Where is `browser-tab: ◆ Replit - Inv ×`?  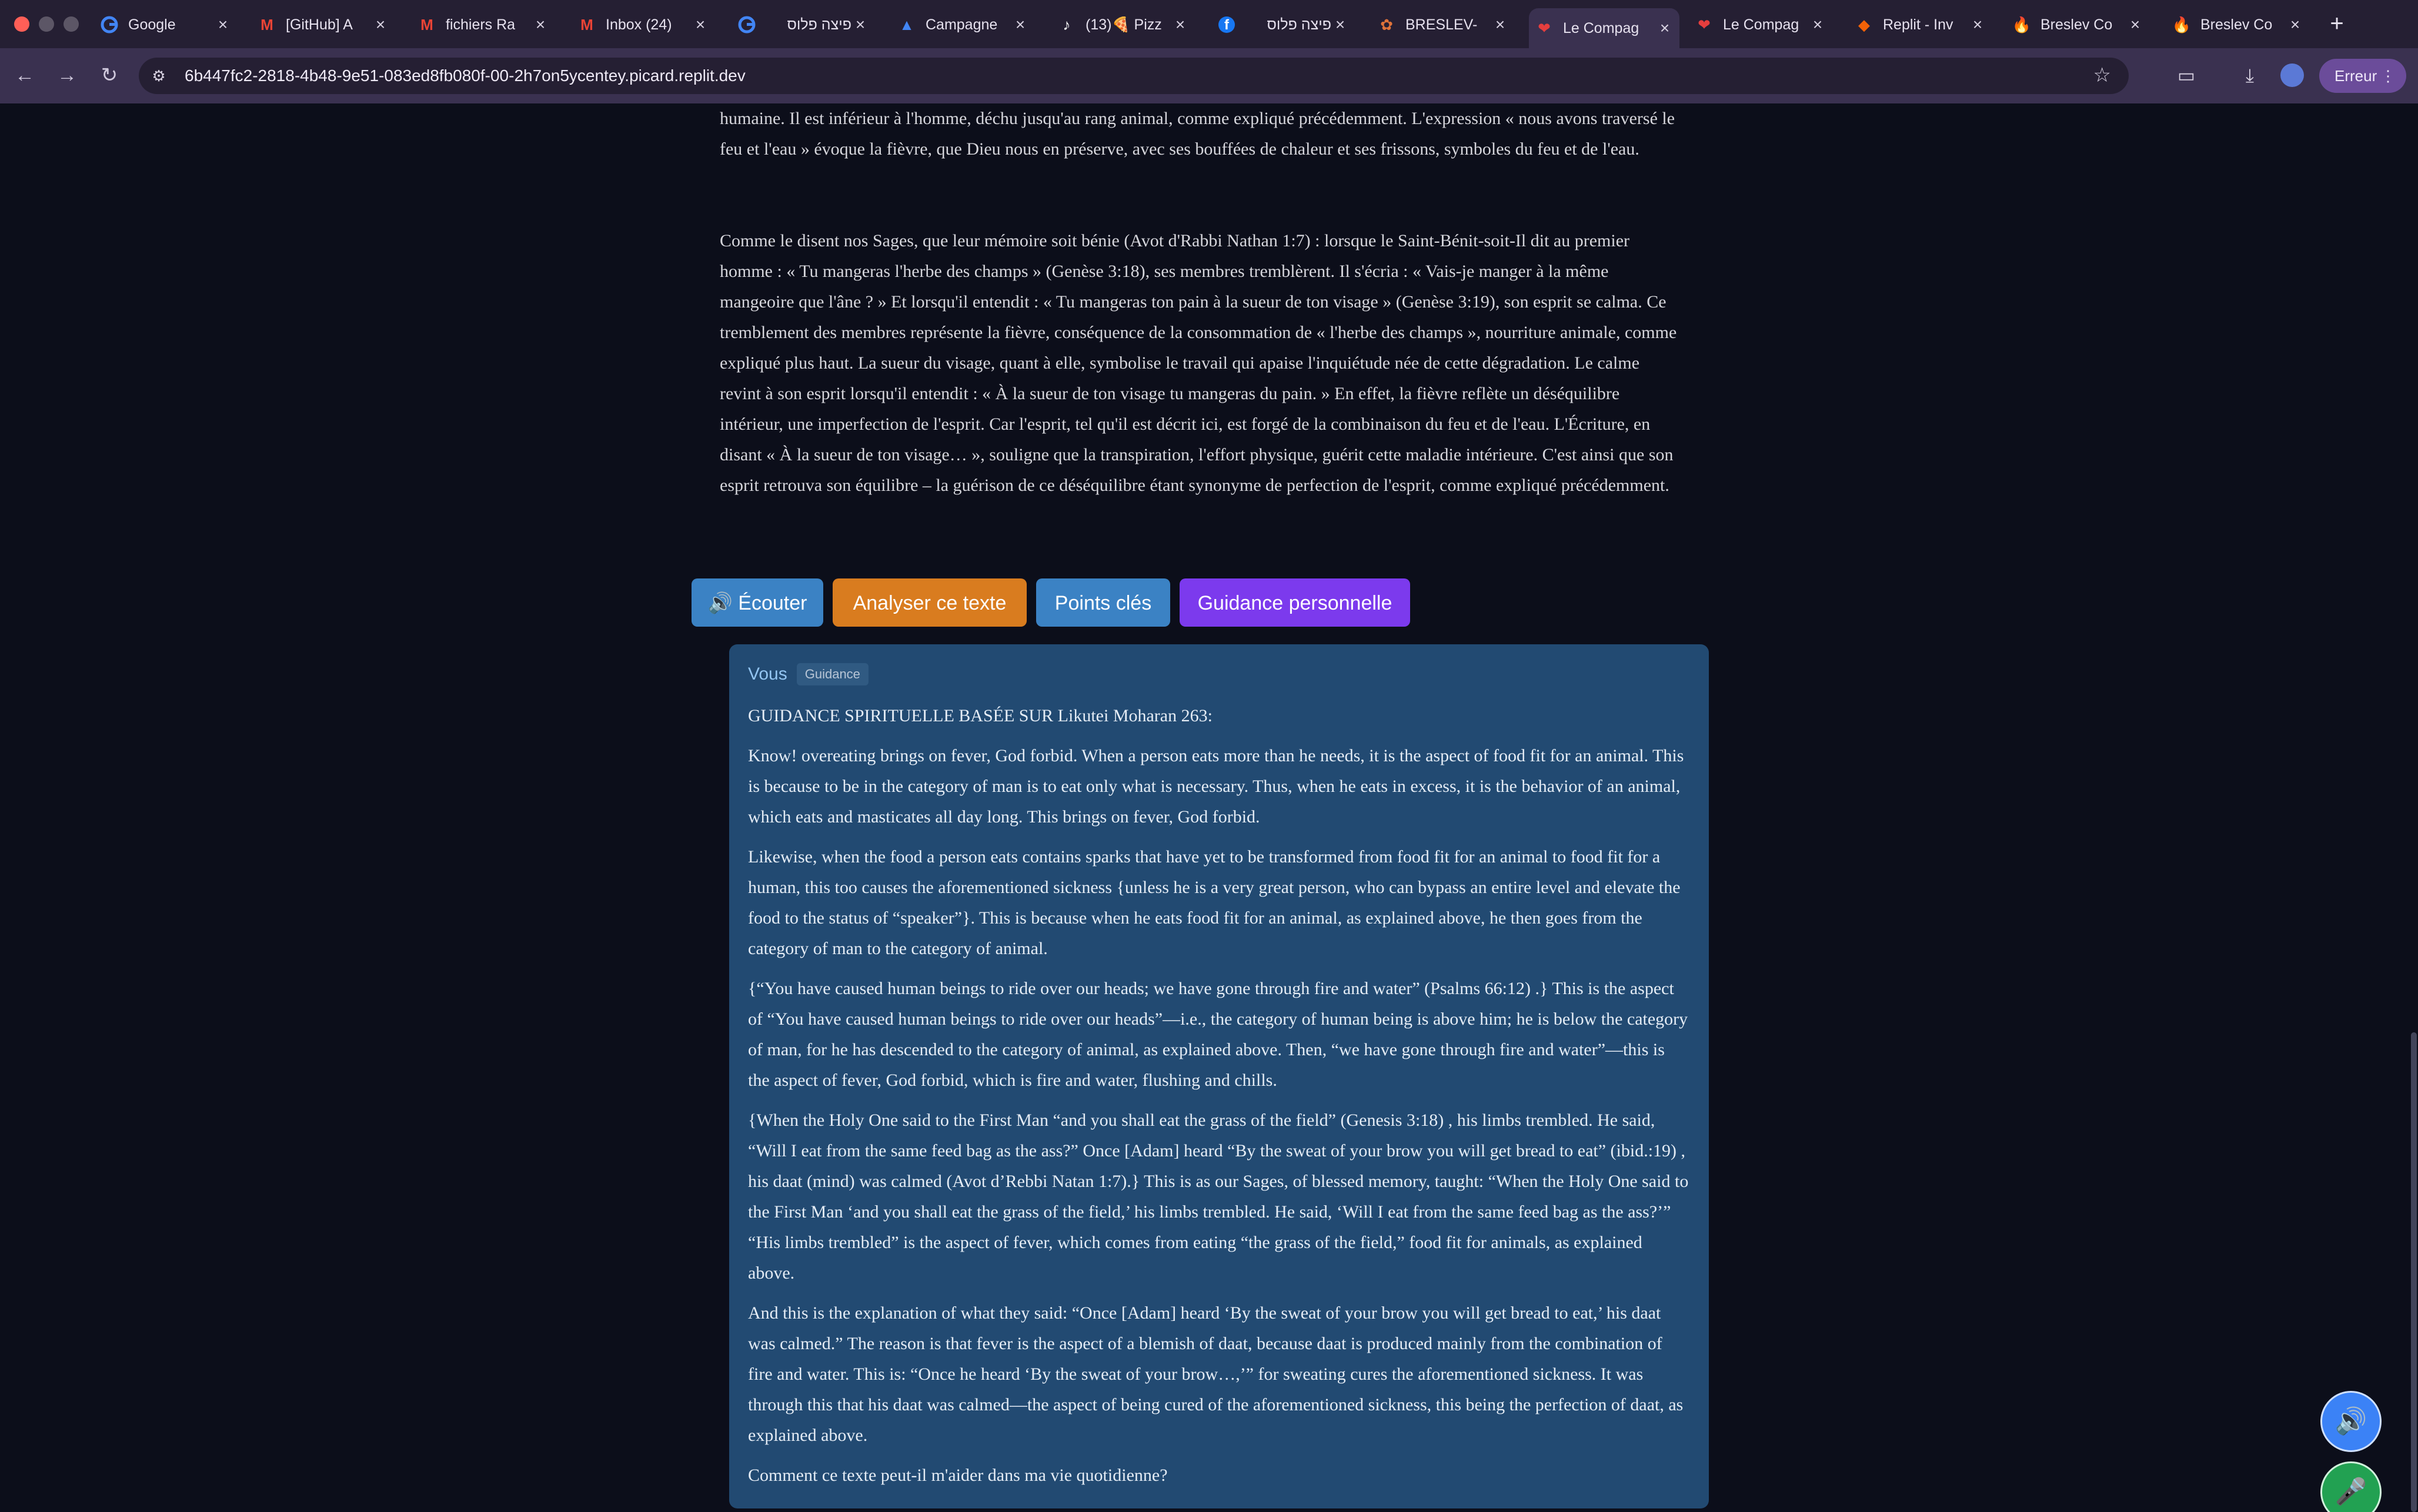 browser-tab: ◆ Replit - Inv × is located at coordinates (1920, 25).